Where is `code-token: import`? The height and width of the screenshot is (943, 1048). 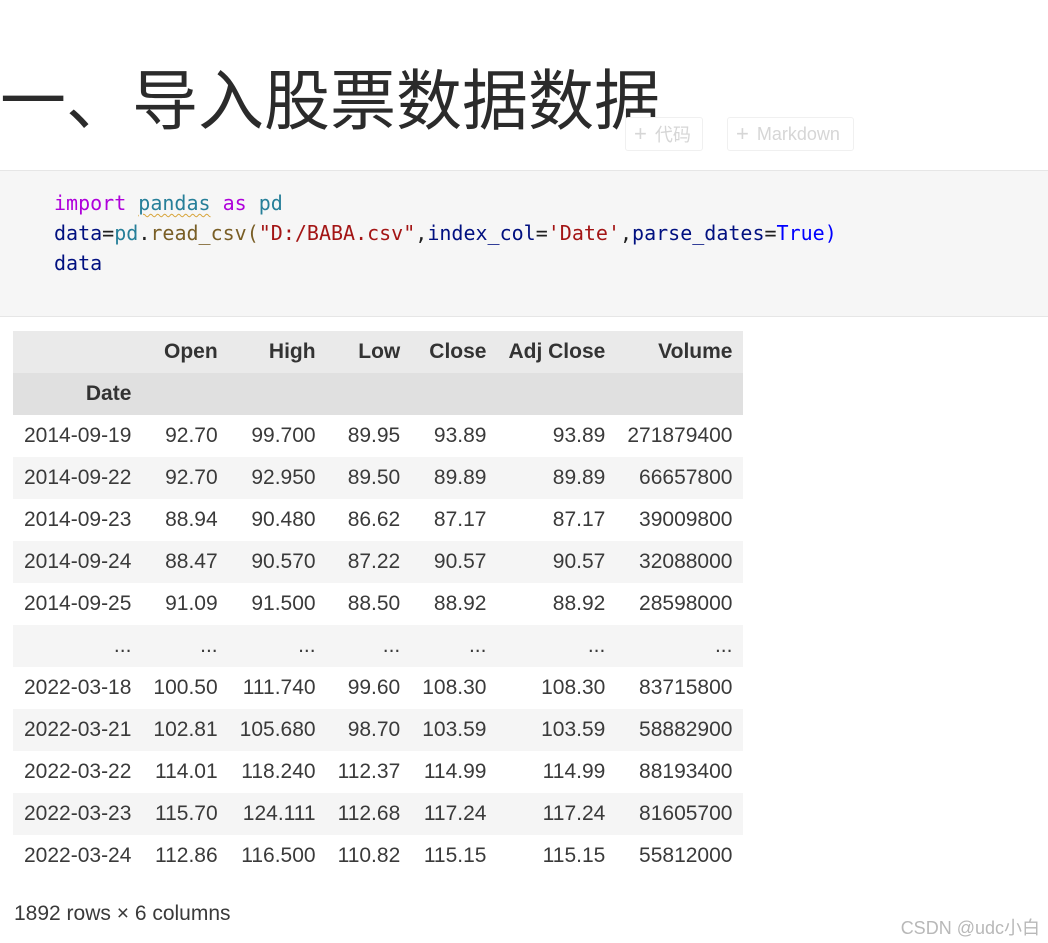
code-token: import is located at coordinates (90, 203).